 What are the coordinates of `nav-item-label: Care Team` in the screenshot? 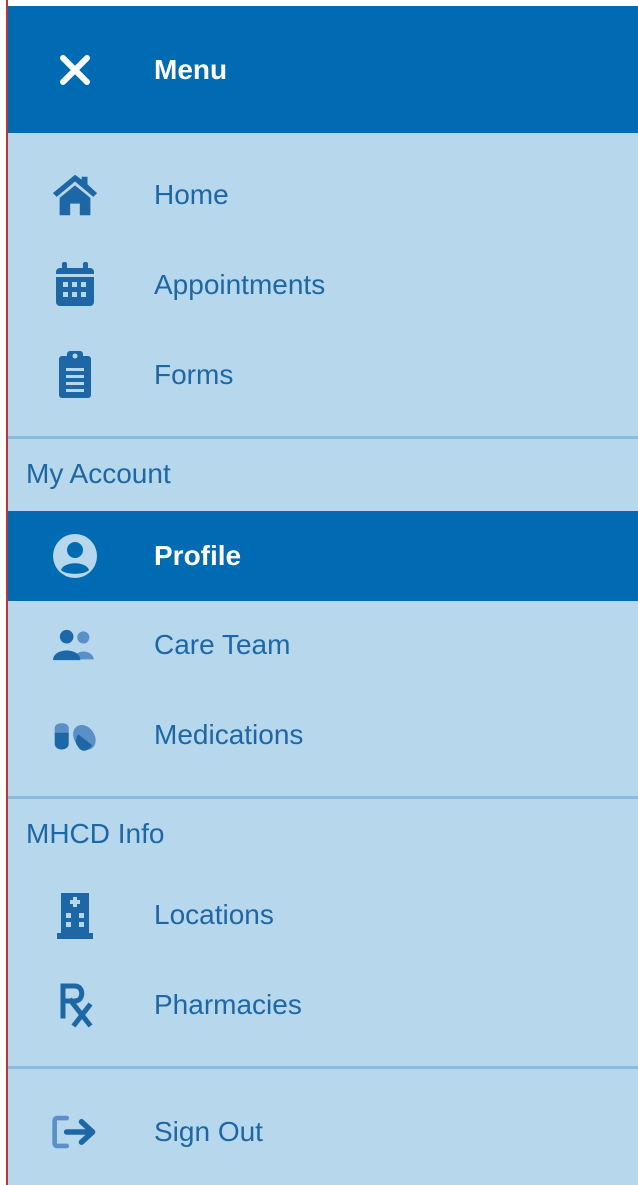 It's located at (222, 644).